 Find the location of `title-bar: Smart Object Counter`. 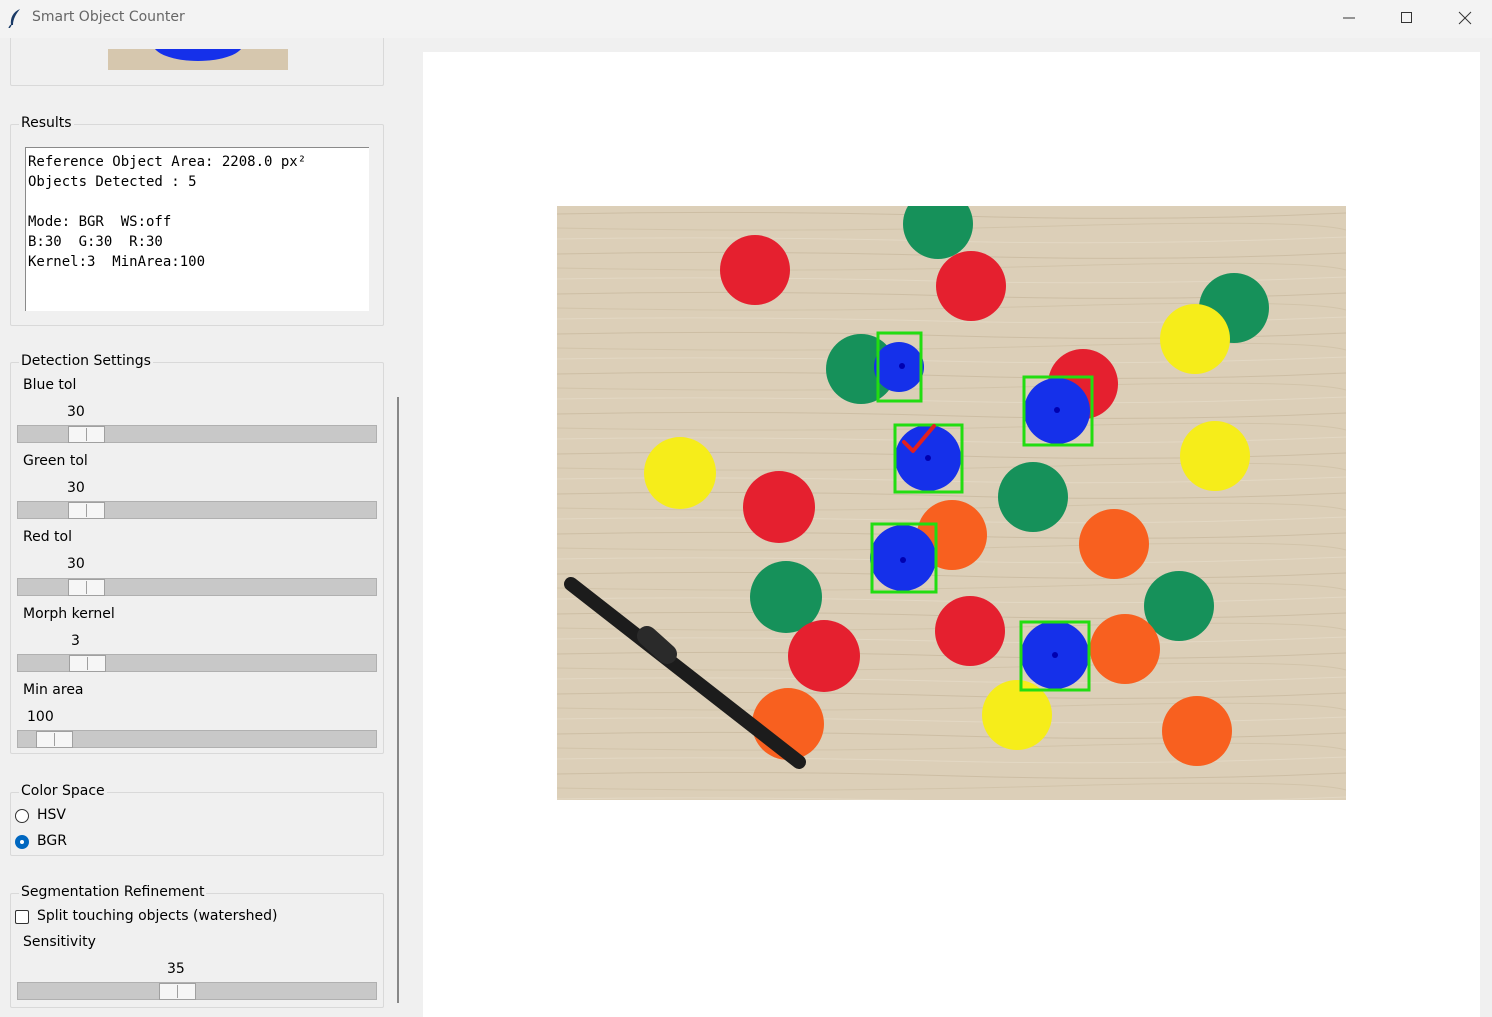

title-bar: Smart Object Counter is located at coordinates (746, 19).